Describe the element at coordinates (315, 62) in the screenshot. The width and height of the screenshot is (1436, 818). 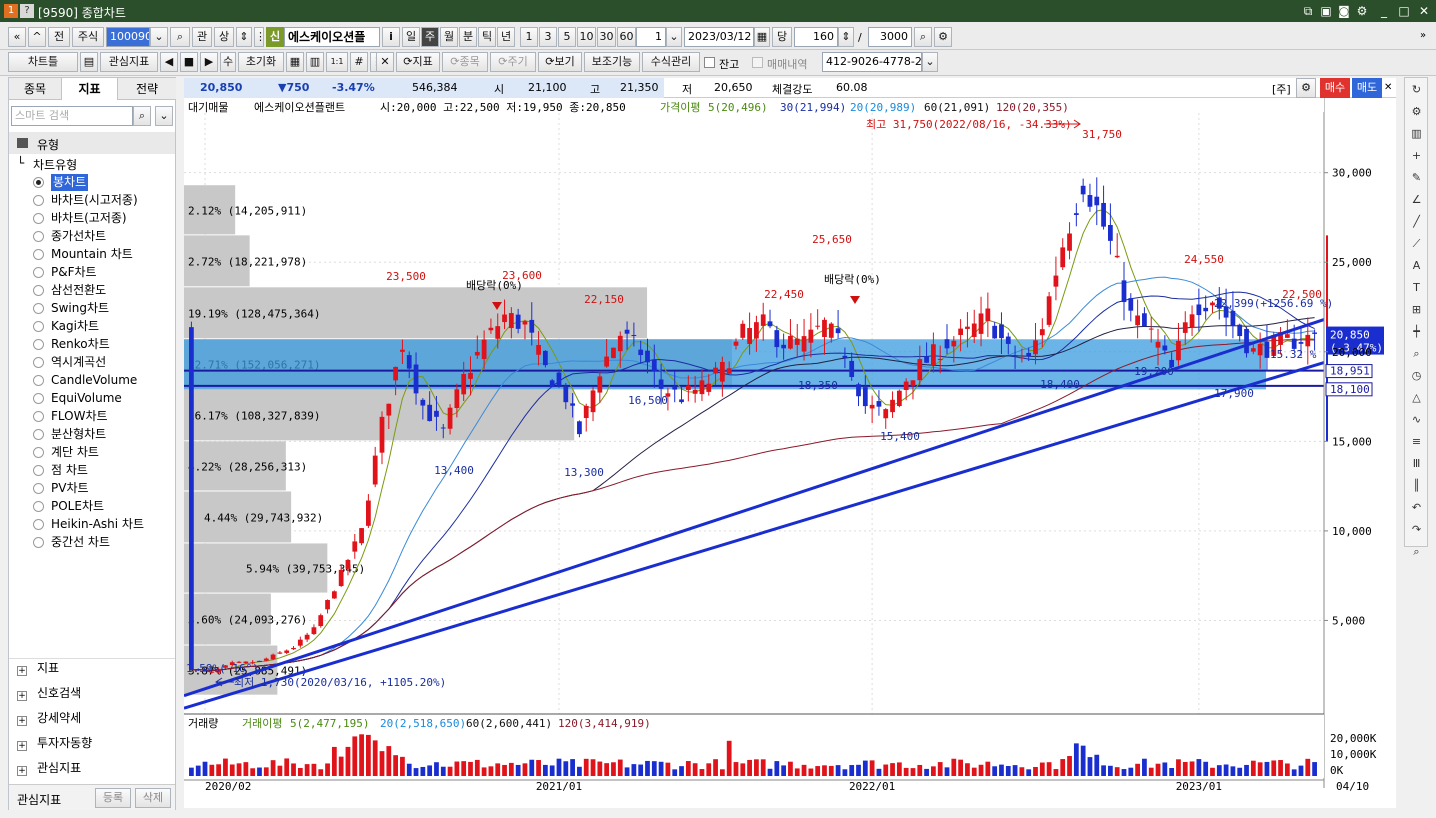
I see `layout-icon: ▥` at that location.